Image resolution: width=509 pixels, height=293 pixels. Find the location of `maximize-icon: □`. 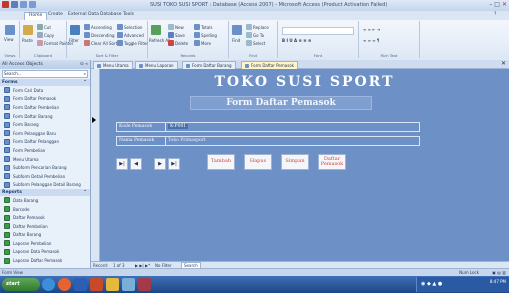

maximize-icon: □ is located at coordinates (497, 4).